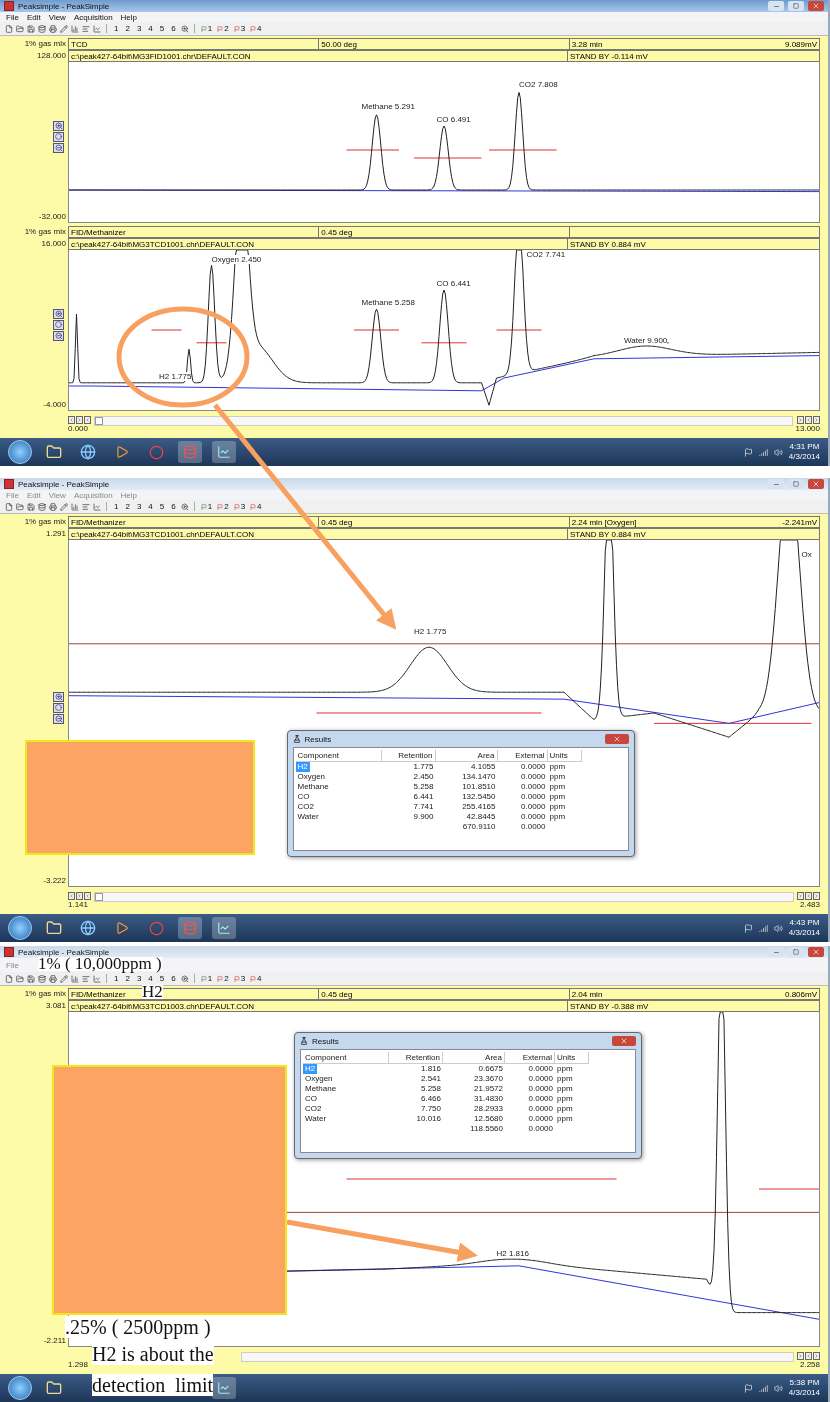 The width and height of the screenshot is (830, 1402). What do you see at coordinates (466, 756) in the screenshot?
I see `column-header: Area` at bounding box center [466, 756].